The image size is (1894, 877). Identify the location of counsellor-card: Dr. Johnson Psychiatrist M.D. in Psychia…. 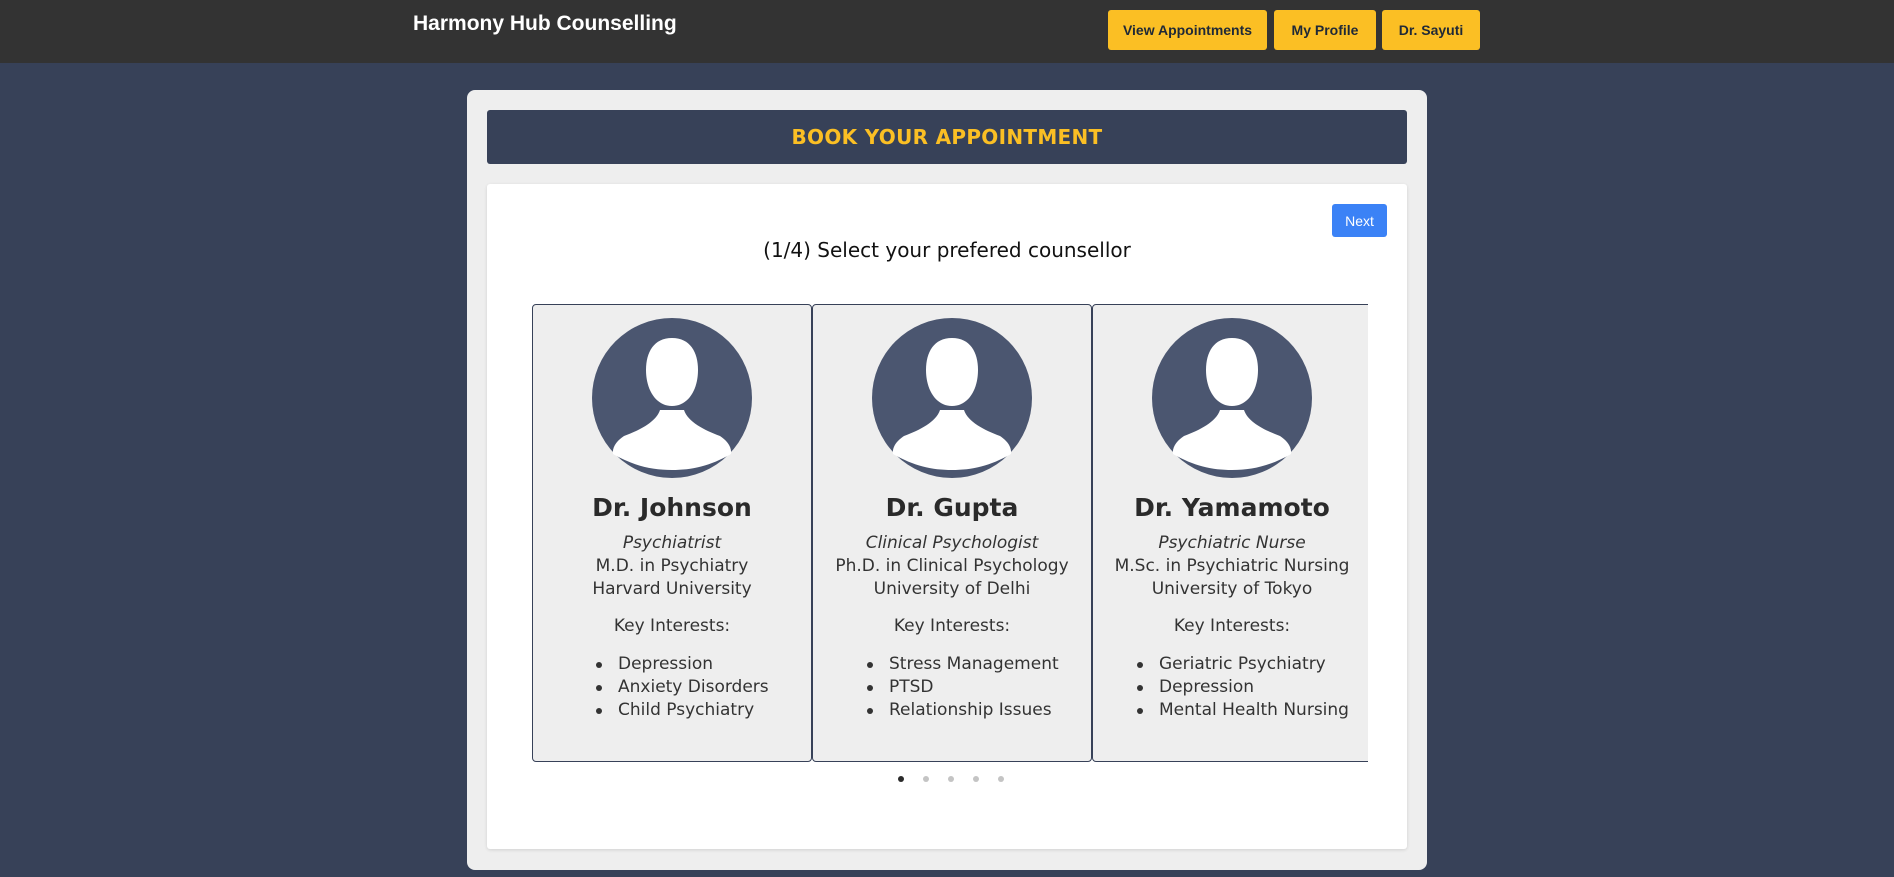
(672, 533).